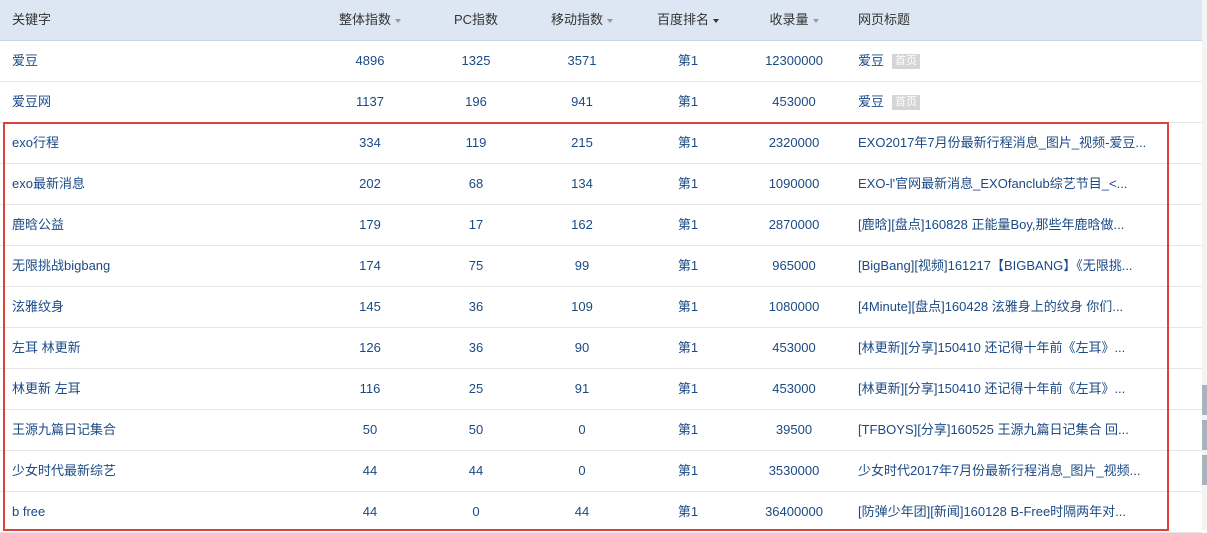 The width and height of the screenshot is (1207, 533). What do you see at coordinates (162, 184) in the screenshot?
I see `keyword-link: exo最新消息` at bounding box center [162, 184].